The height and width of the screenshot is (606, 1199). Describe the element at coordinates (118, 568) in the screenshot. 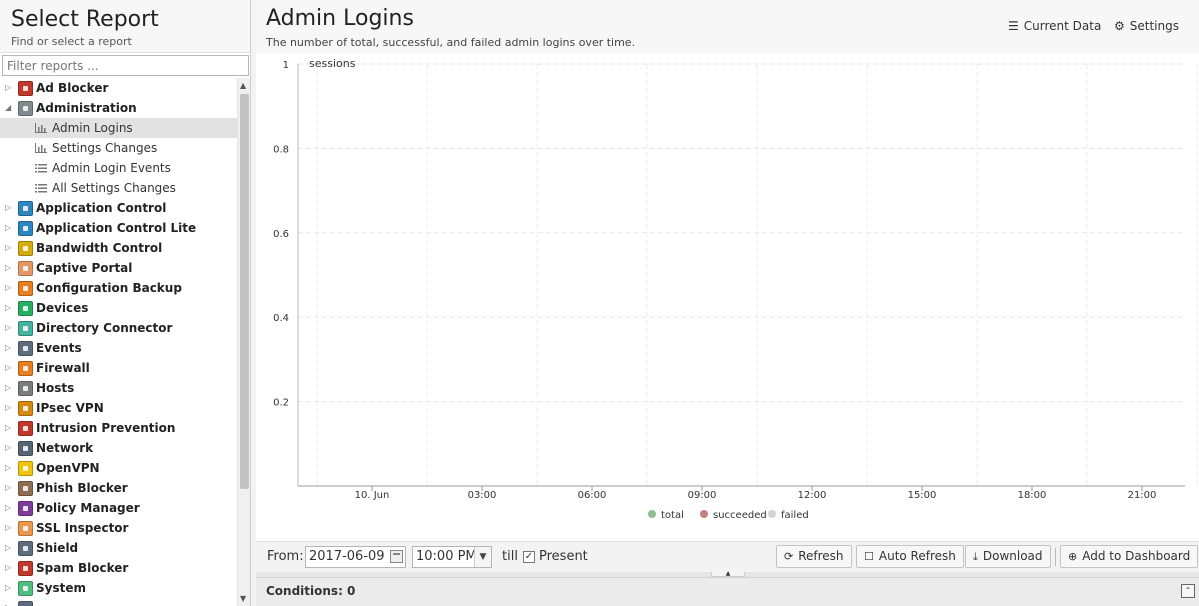

I see `tree-node: ▷ Spam Blocker` at that location.